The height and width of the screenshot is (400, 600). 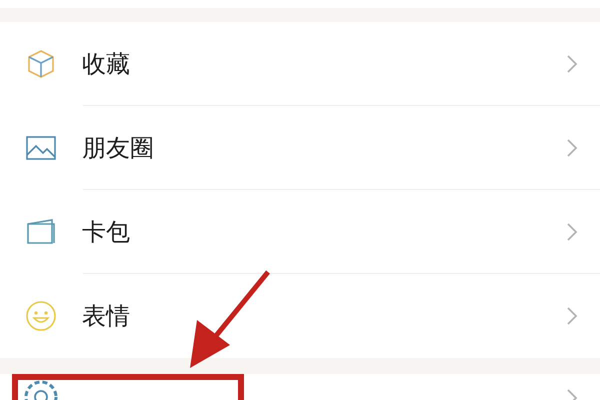 What do you see at coordinates (106, 232) in the screenshot?
I see `menu-label: 卡包` at bounding box center [106, 232].